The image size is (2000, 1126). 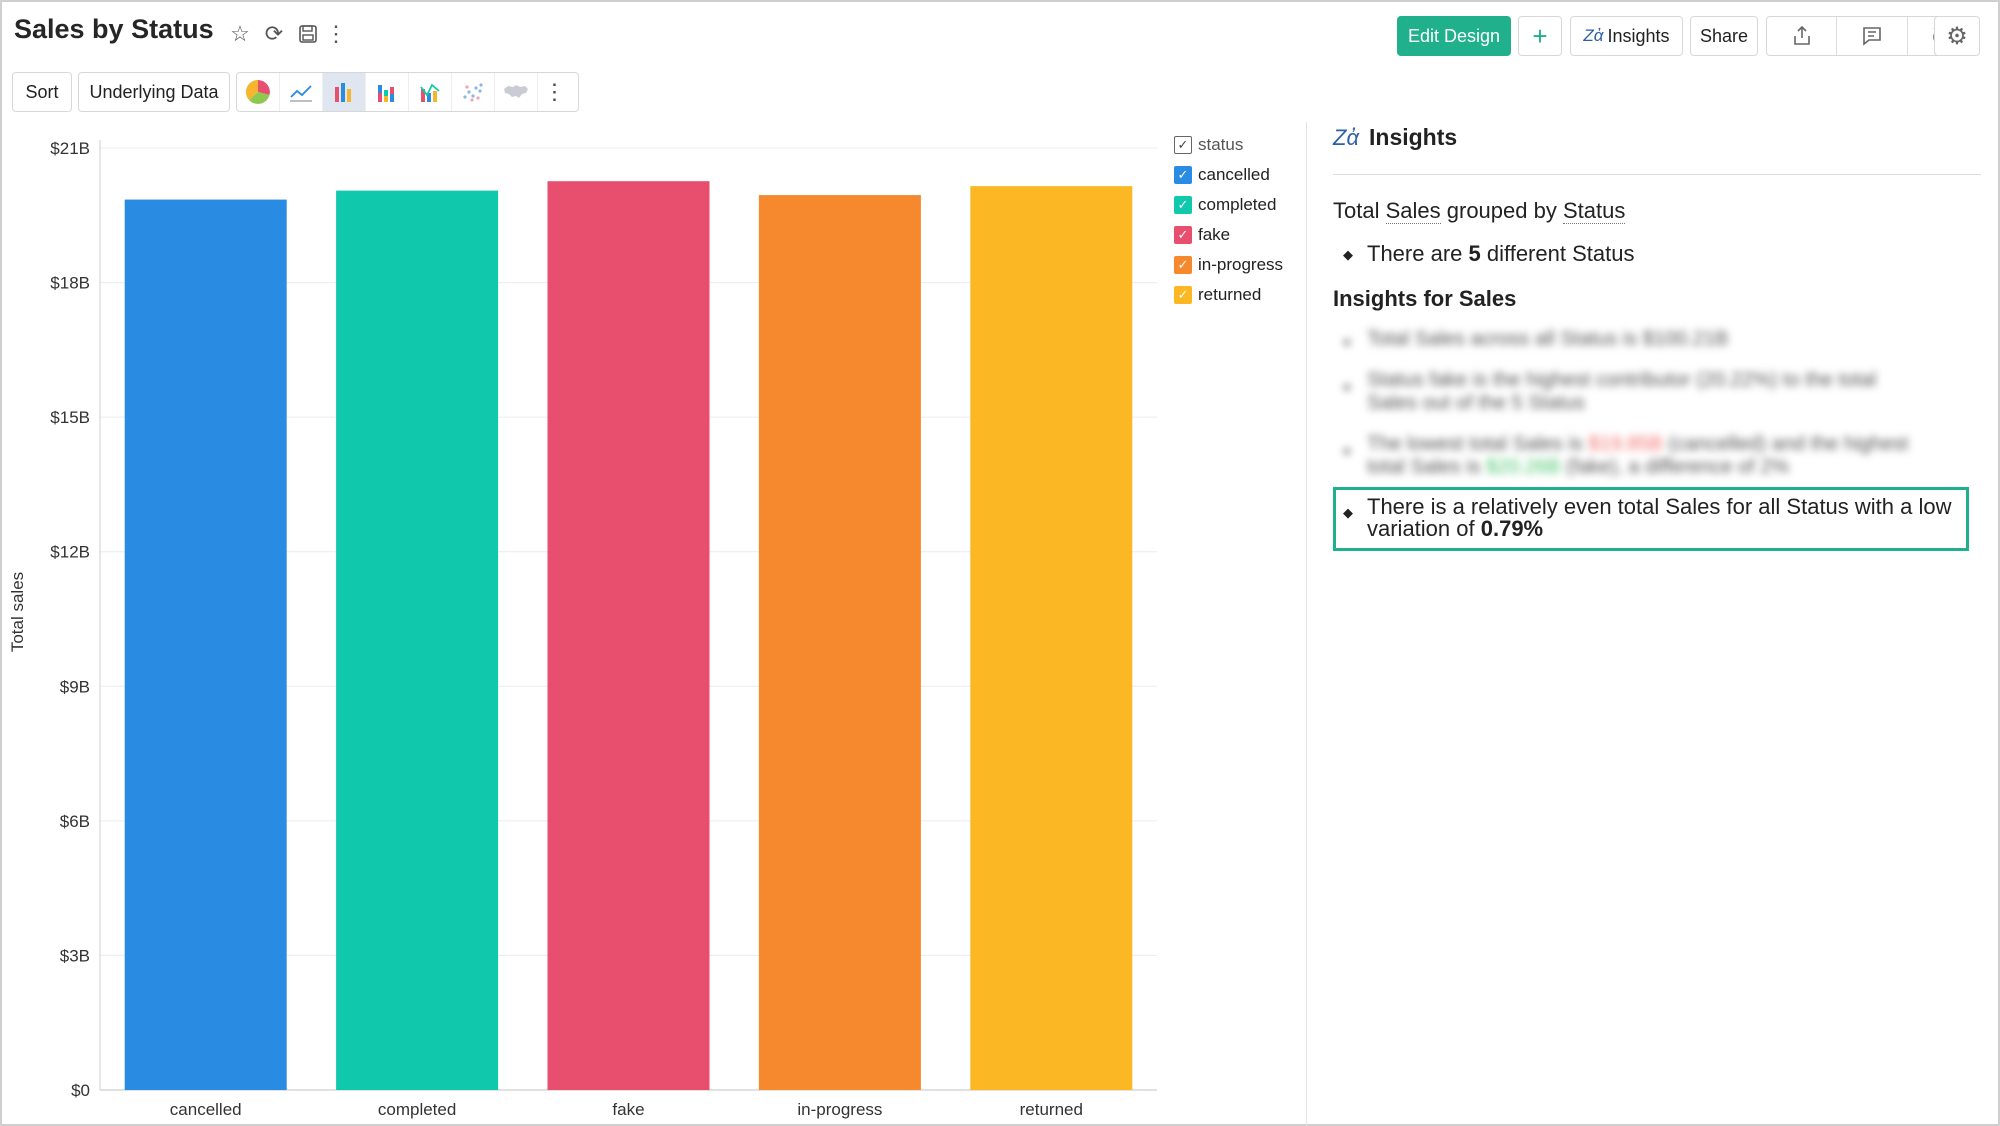 I want to click on y-axis-label: Total sales, so click(x=17, y=612).